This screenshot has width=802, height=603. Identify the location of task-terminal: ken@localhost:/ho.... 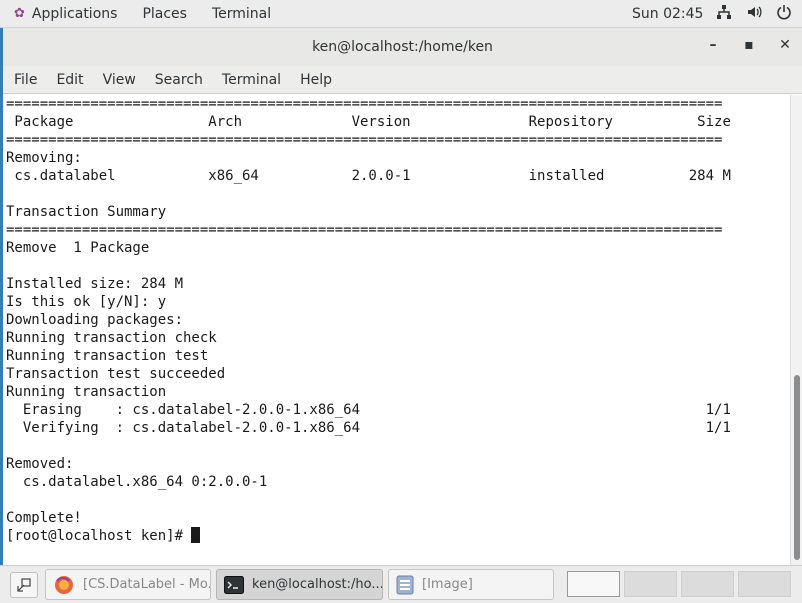
(299, 584).